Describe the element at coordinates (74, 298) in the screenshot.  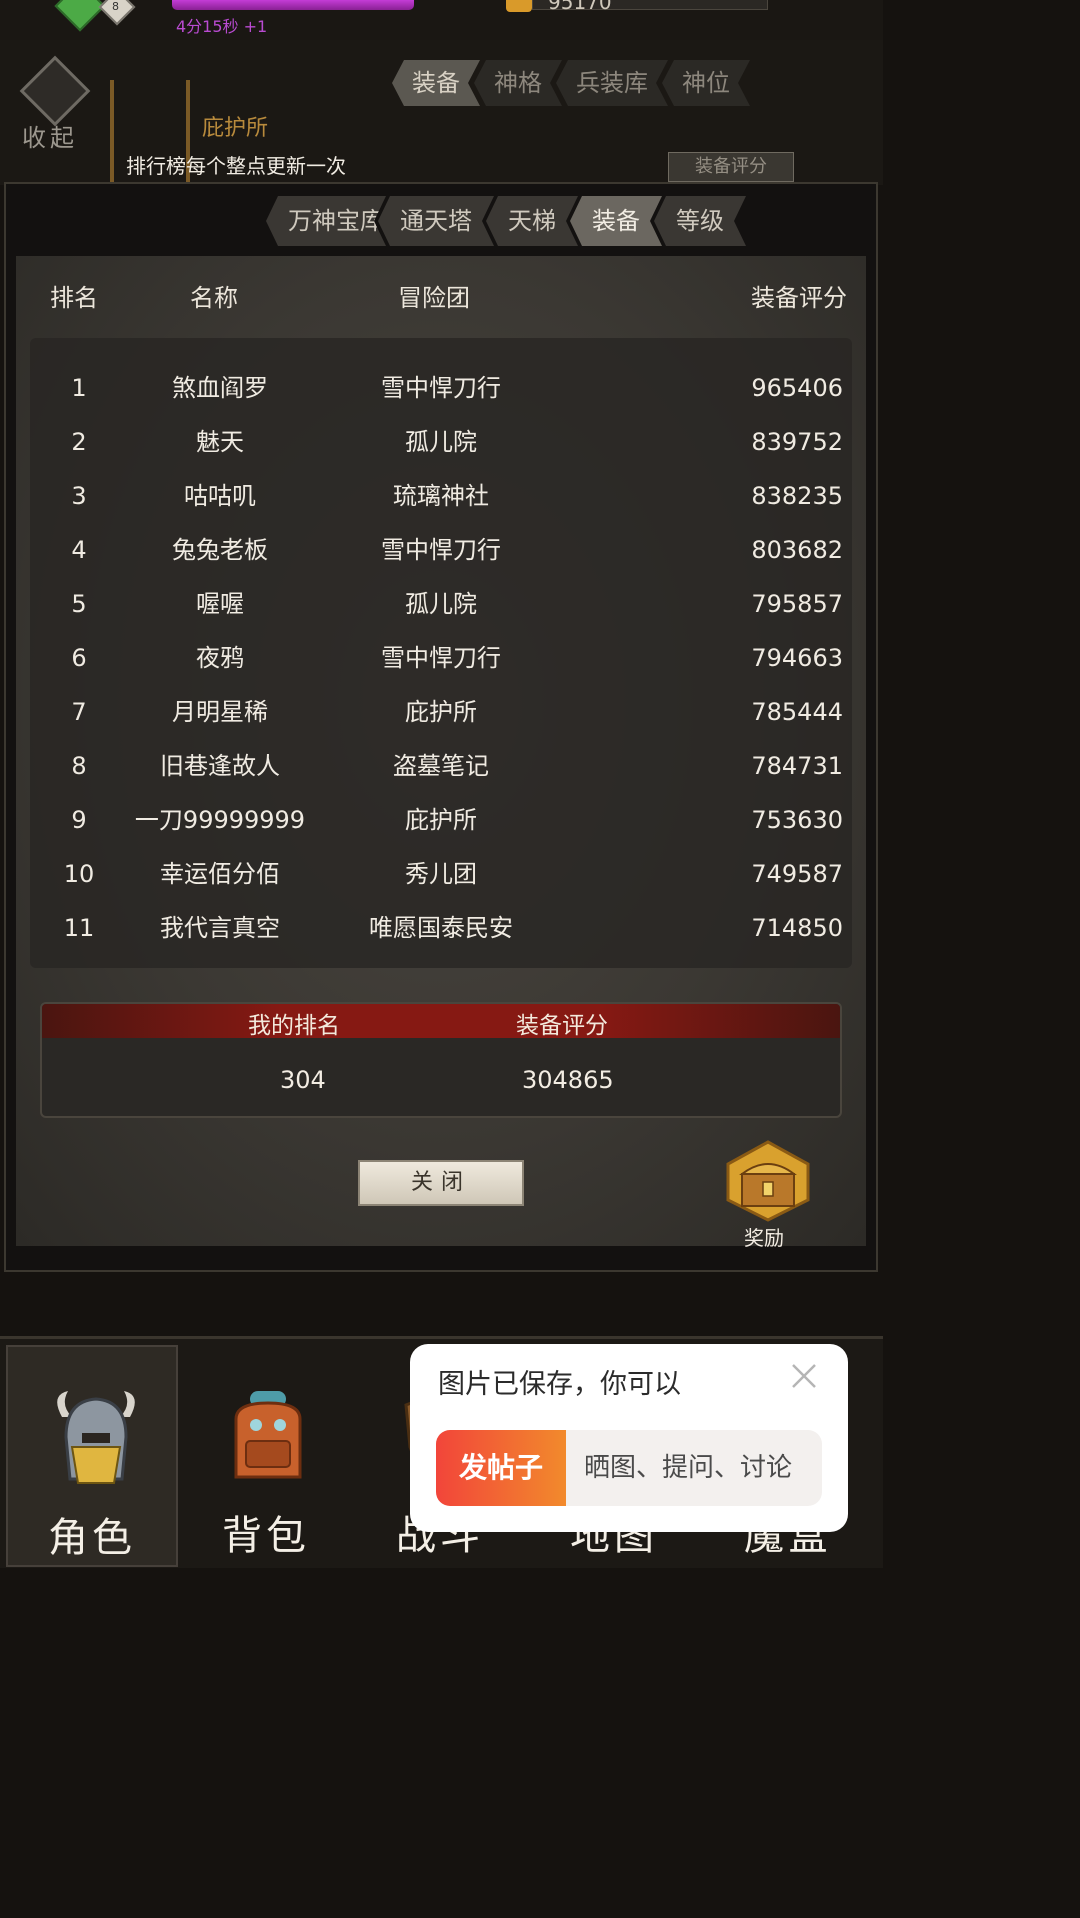
I see `header-rank: 排名` at that location.